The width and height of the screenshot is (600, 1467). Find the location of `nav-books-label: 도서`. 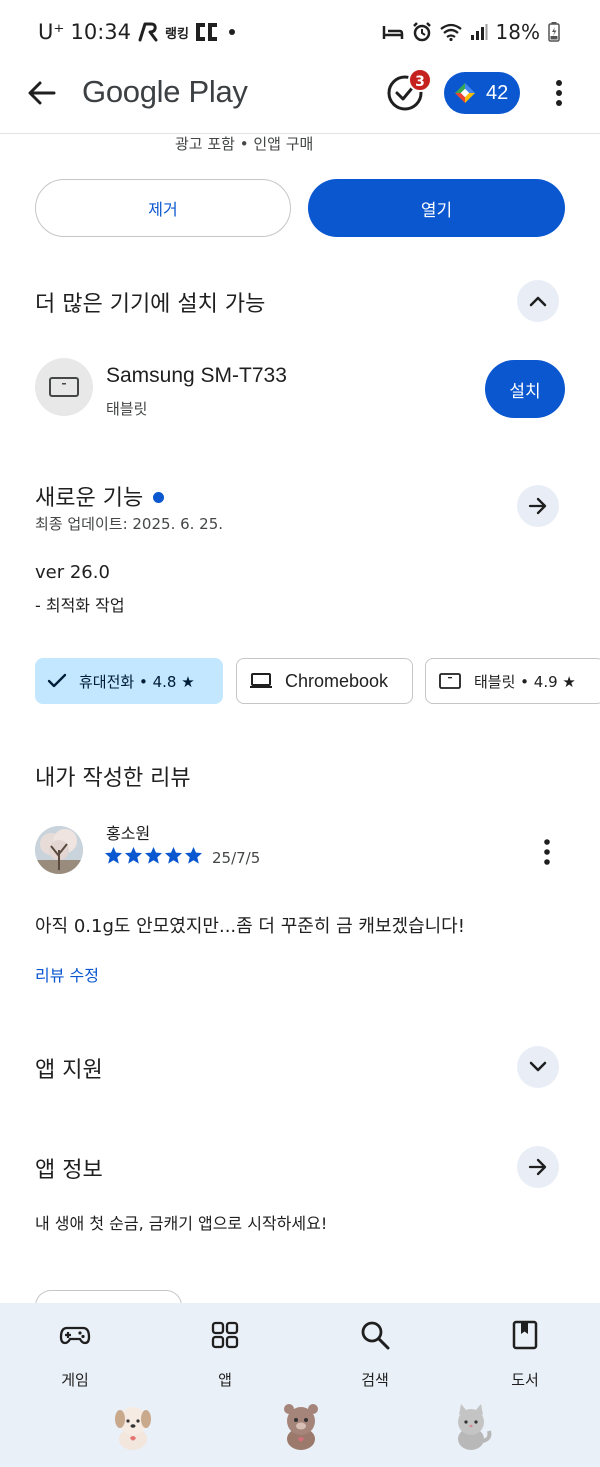

nav-books-label: 도서 is located at coordinates (525, 1380).